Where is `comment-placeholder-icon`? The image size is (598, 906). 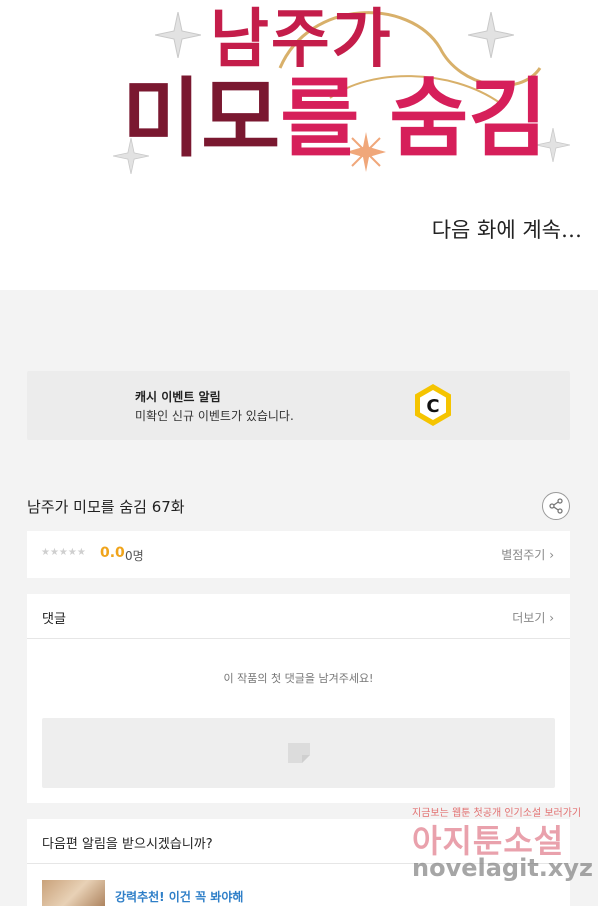 comment-placeholder-icon is located at coordinates (299, 753).